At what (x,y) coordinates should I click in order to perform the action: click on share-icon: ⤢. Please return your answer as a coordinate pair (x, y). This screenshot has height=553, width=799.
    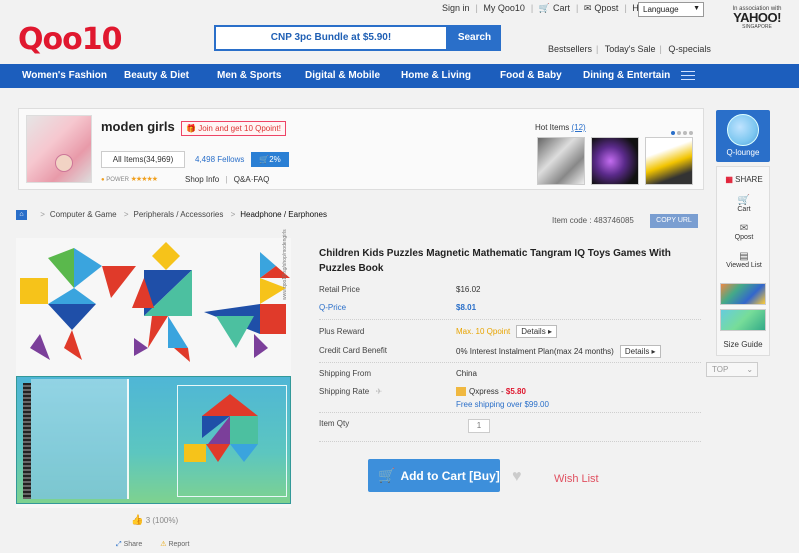
    Looking at the image, I should click on (119, 544).